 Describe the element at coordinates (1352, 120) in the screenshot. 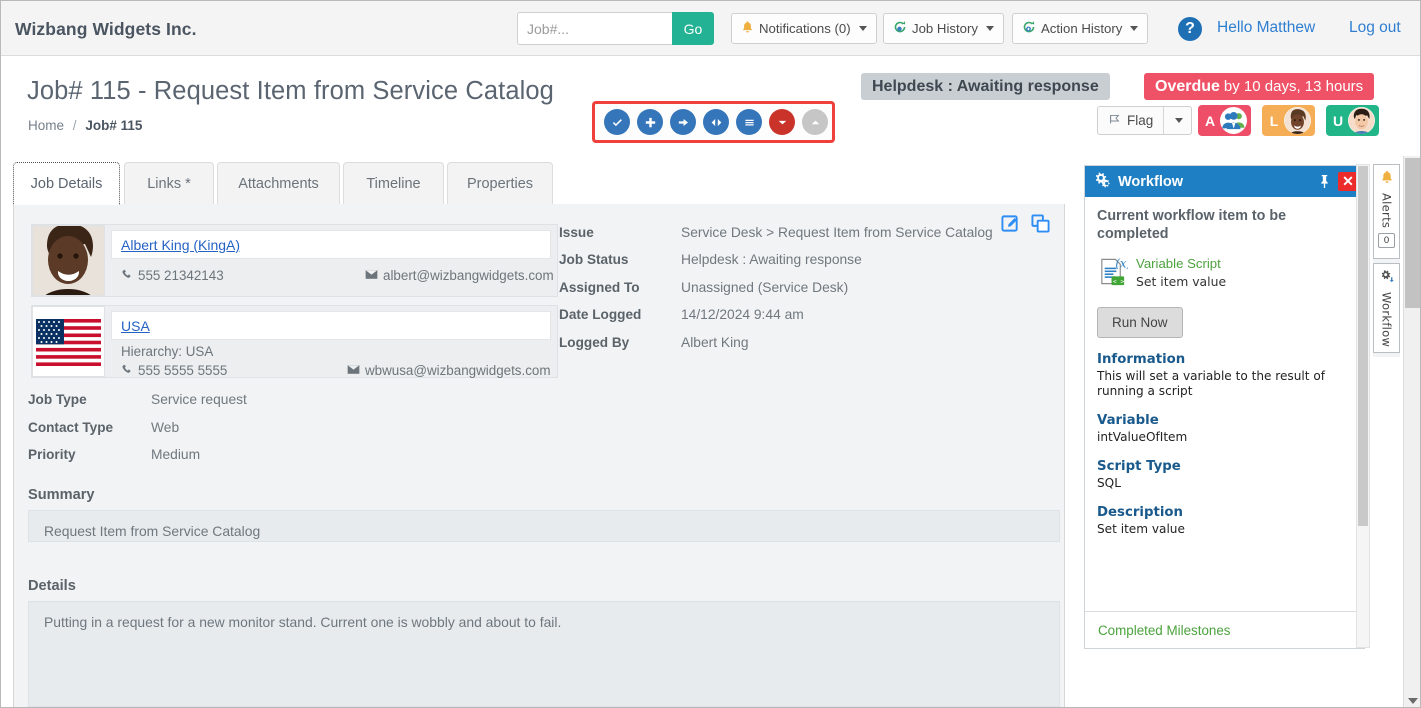

I see `avatar-chip-u: U` at that location.